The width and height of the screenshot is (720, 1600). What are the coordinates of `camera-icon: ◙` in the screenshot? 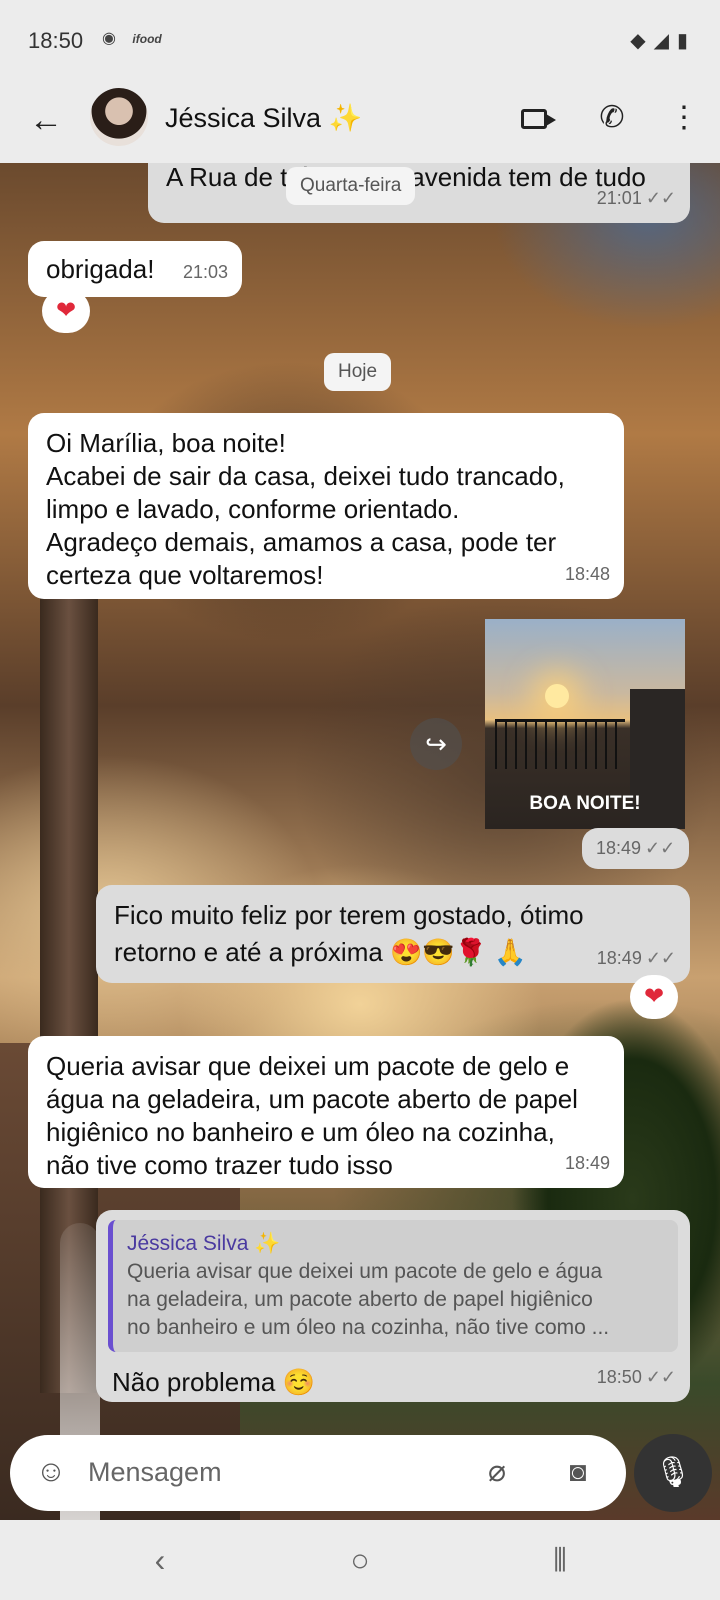 It's located at (578, 1472).